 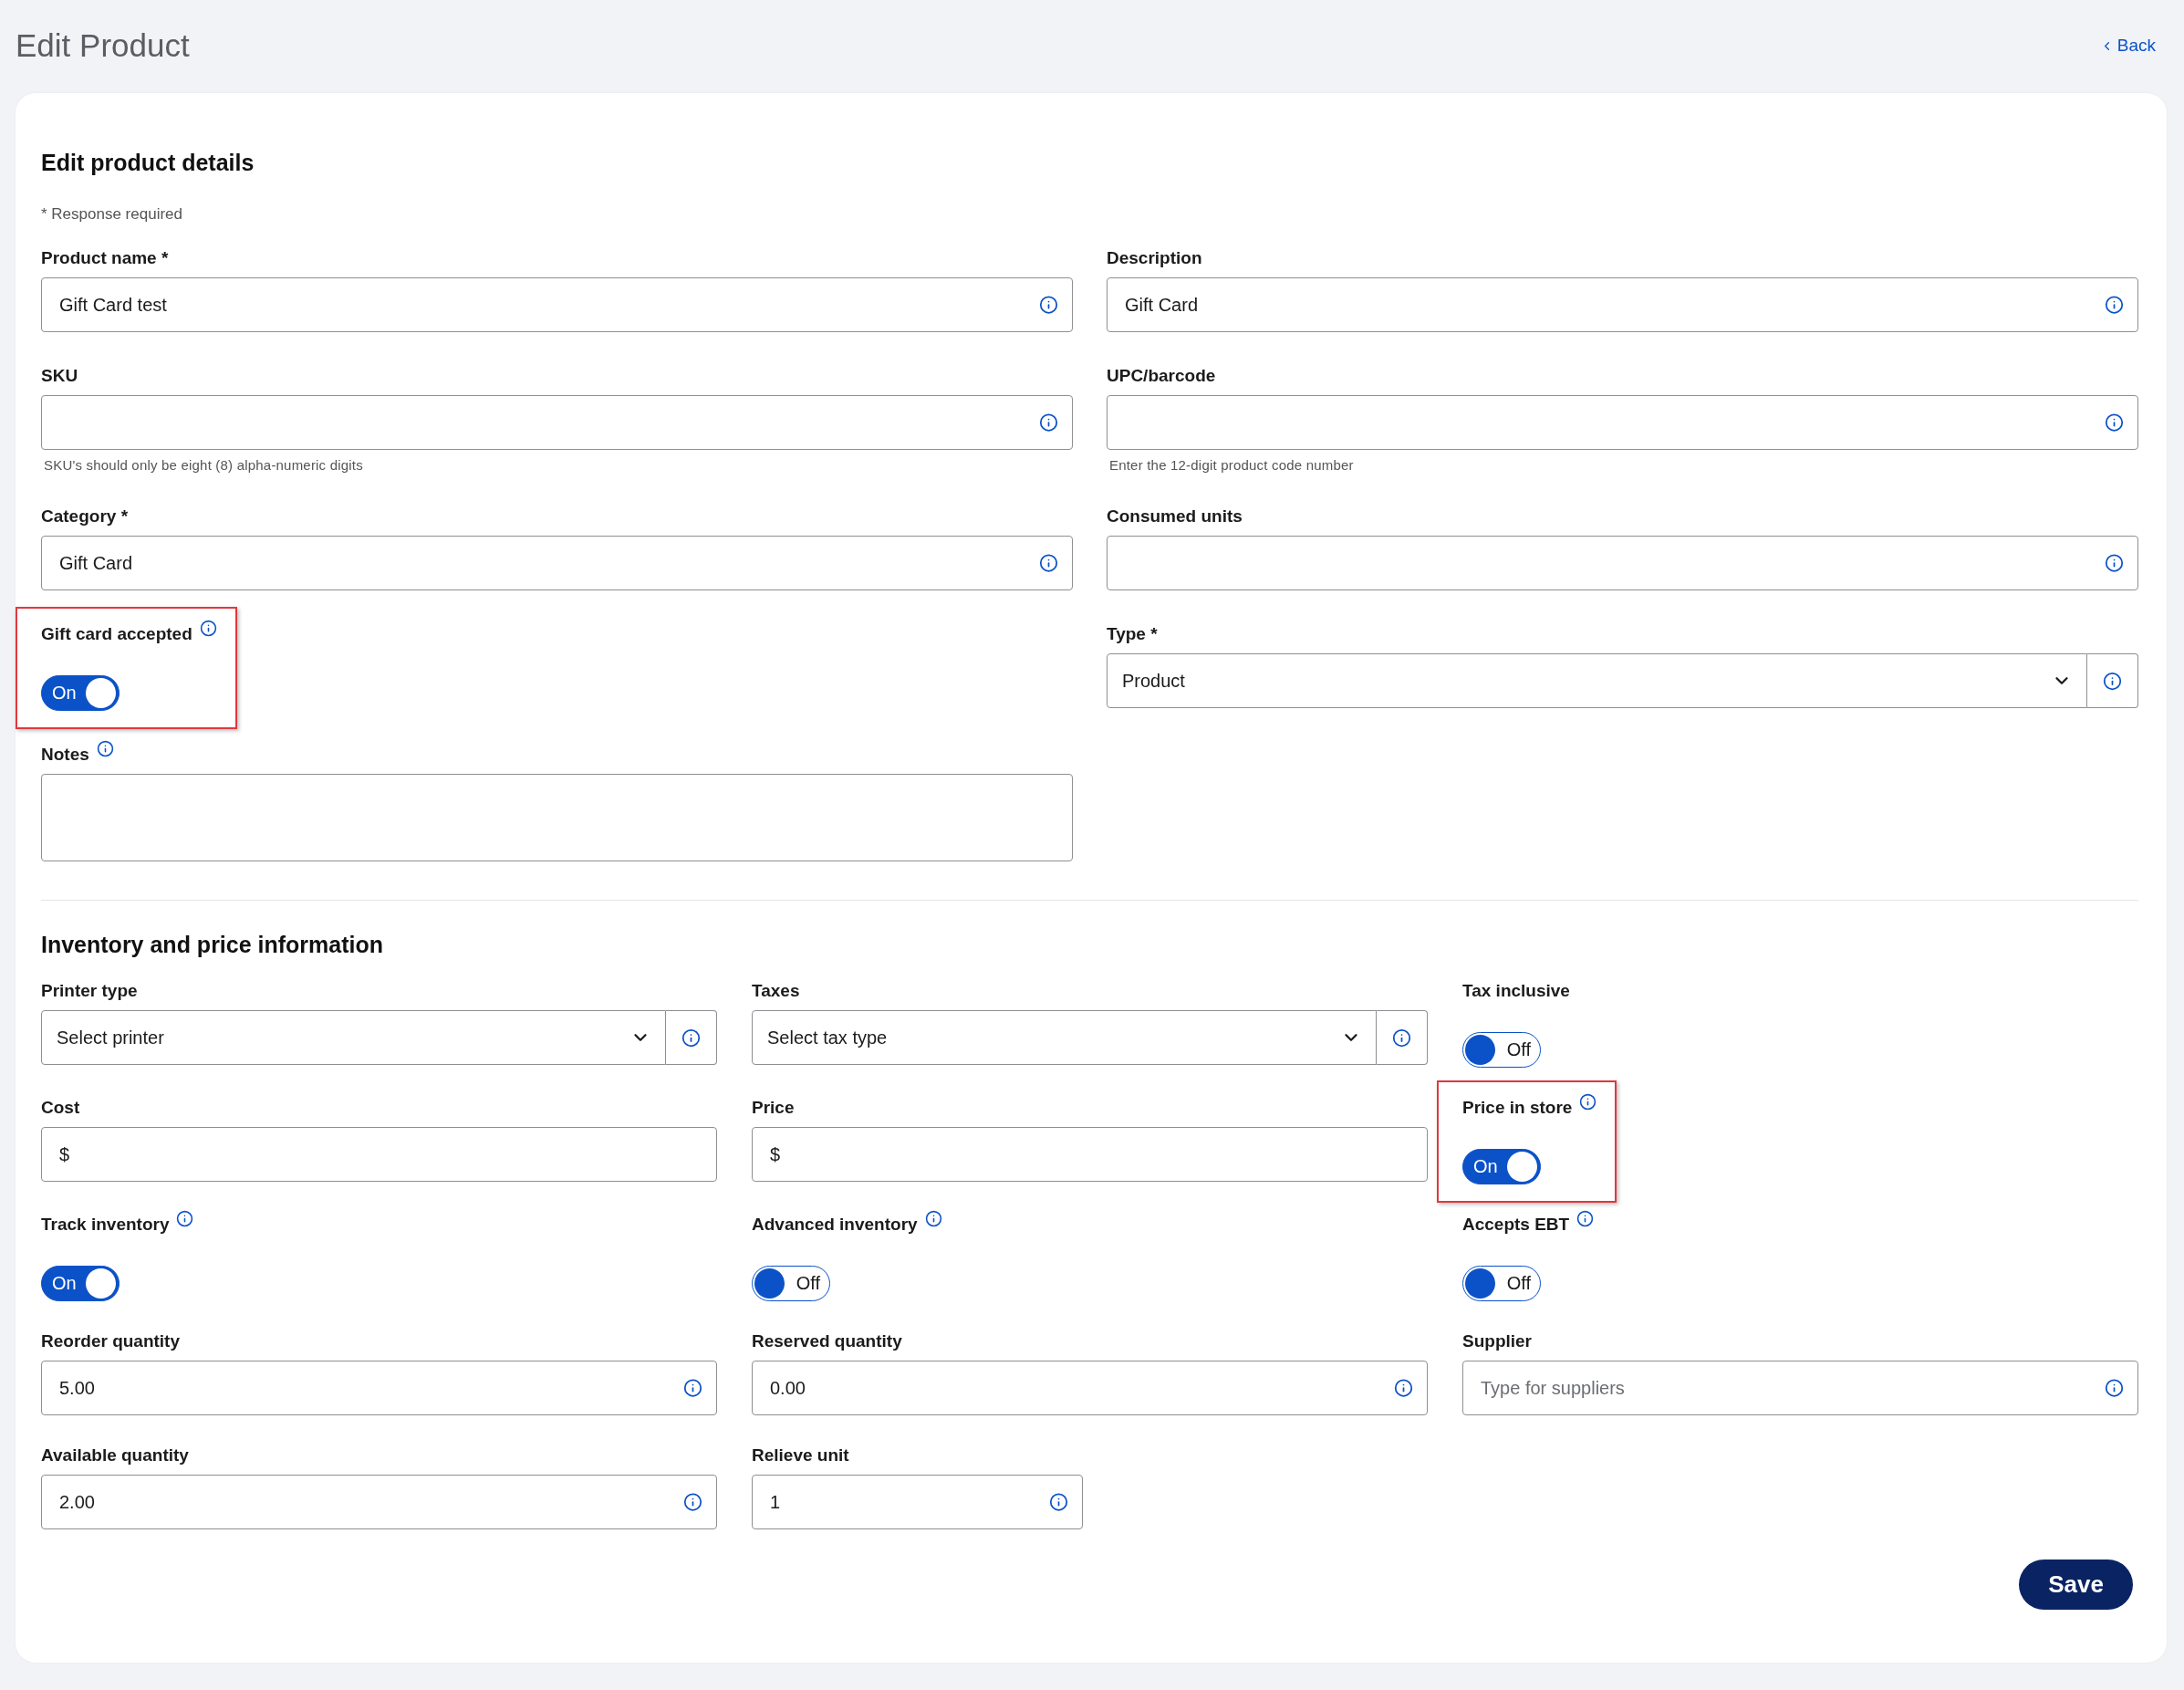 What do you see at coordinates (353, 1037) in the screenshot?
I see `select-field: Select printer` at bounding box center [353, 1037].